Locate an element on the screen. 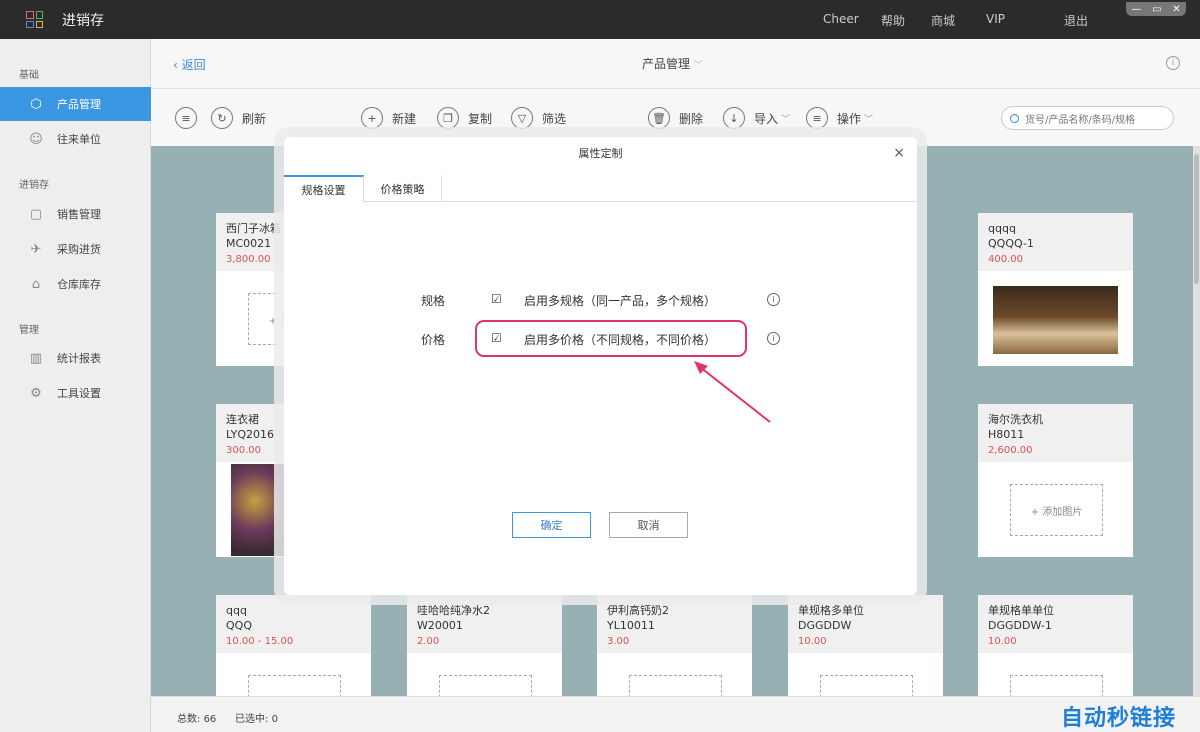 Image resolution: width=1200 pixels, height=732 pixels. annotation-arrow is located at coordinates (732, 392).